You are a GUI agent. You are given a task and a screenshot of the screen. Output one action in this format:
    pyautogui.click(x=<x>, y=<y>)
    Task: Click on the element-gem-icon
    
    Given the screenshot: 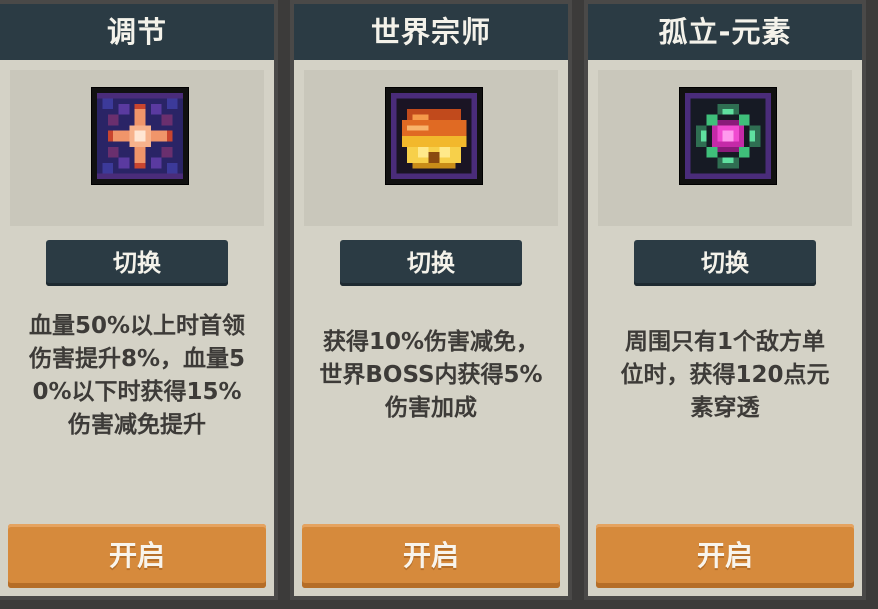 What is the action you would take?
    pyautogui.click(x=728, y=136)
    